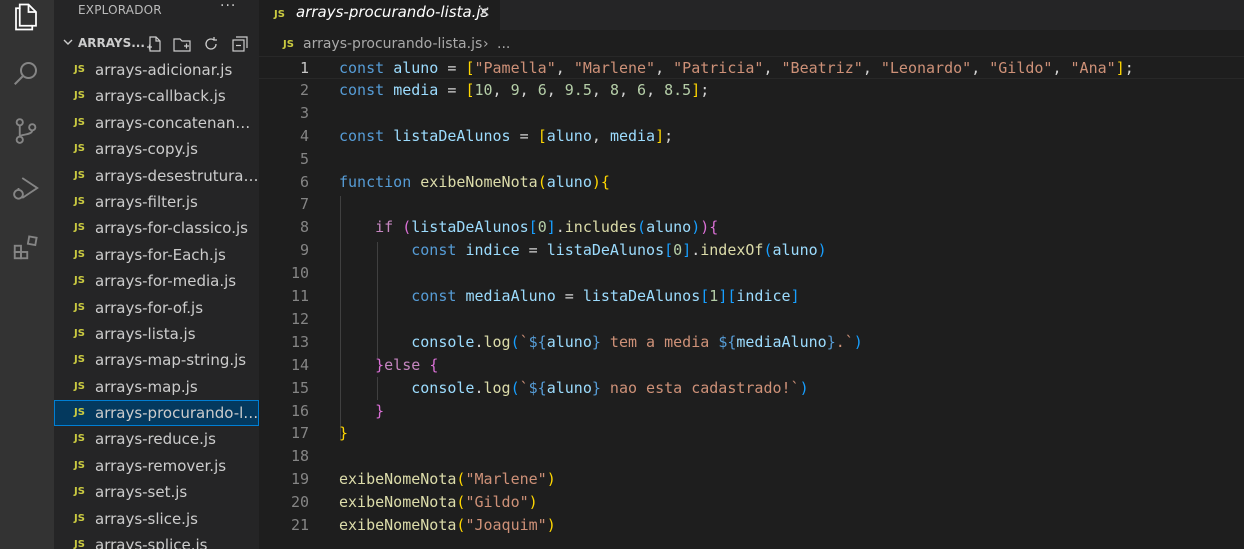 This screenshot has height=549, width=1244. Describe the element at coordinates (156, 308) in the screenshot. I see `file-item: JS arrays-for-of.js` at that location.